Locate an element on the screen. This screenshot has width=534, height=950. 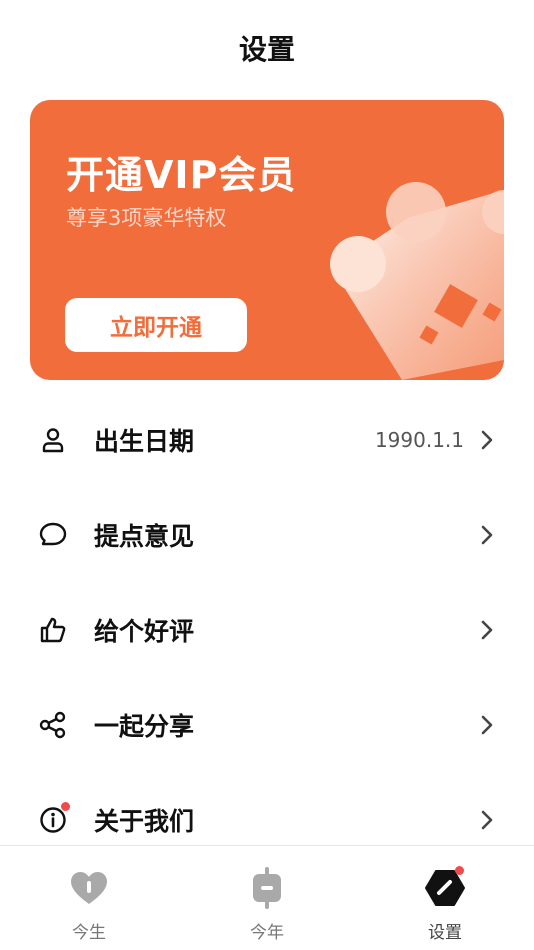
page-header: 设置 is located at coordinates (267, 48).